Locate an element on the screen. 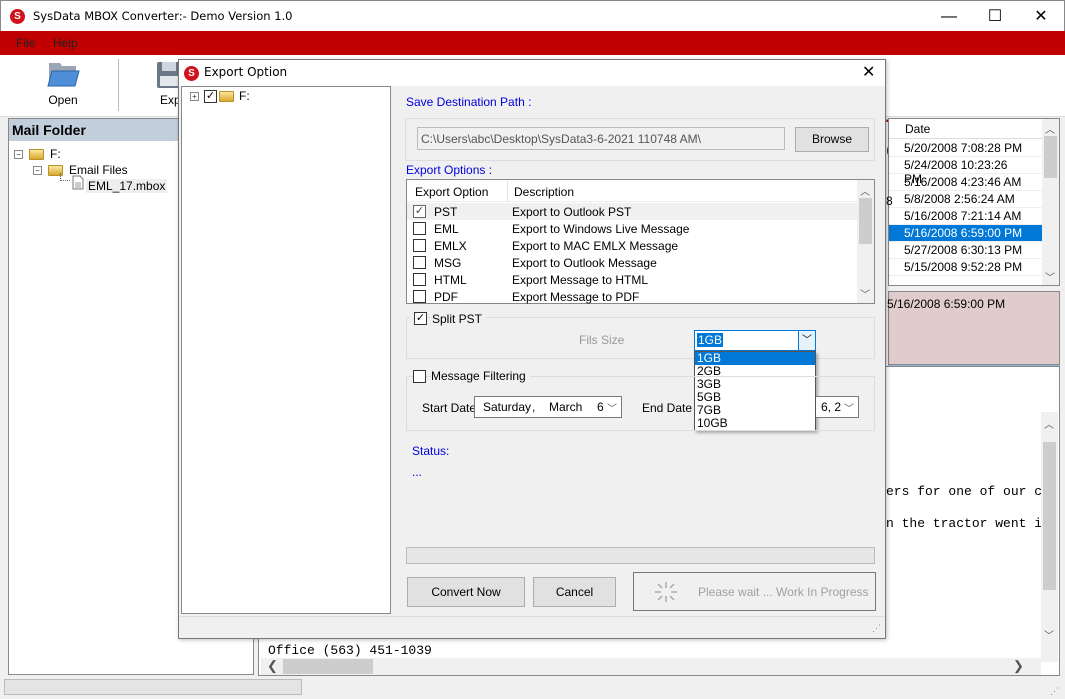 The width and height of the screenshot is (1065, 699). file-size-select: 1GB ﹀ is located at coordinates (755, 340).